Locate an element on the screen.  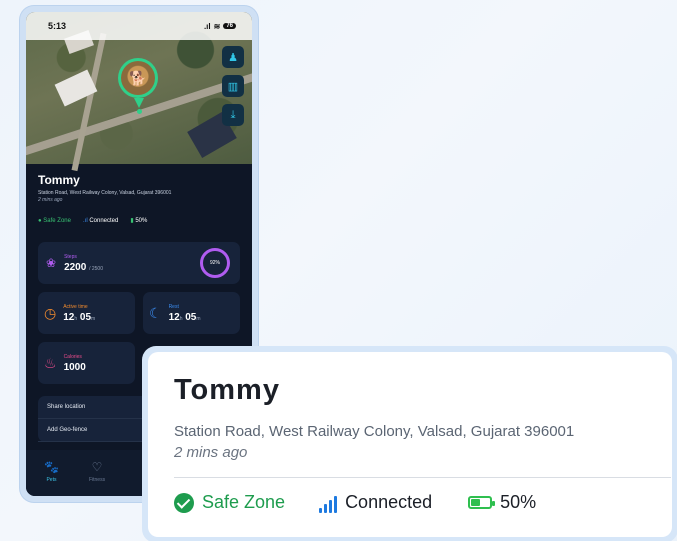
pet-location-pin: 🐕 is located at coordinates (138, 78).